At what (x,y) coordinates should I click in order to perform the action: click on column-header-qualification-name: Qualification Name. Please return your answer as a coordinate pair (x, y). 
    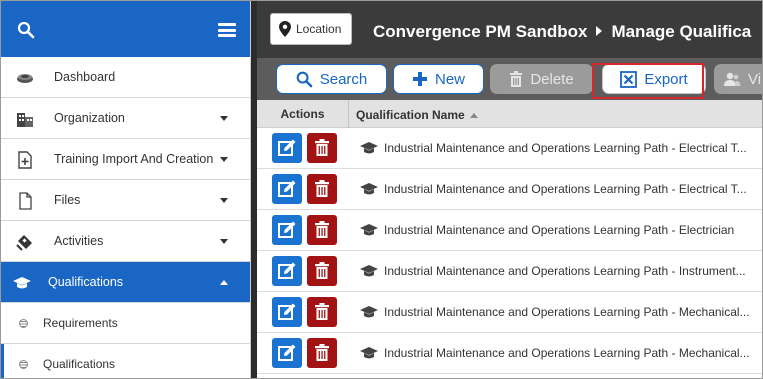
    Looking at the image, I should click on (417, 115).